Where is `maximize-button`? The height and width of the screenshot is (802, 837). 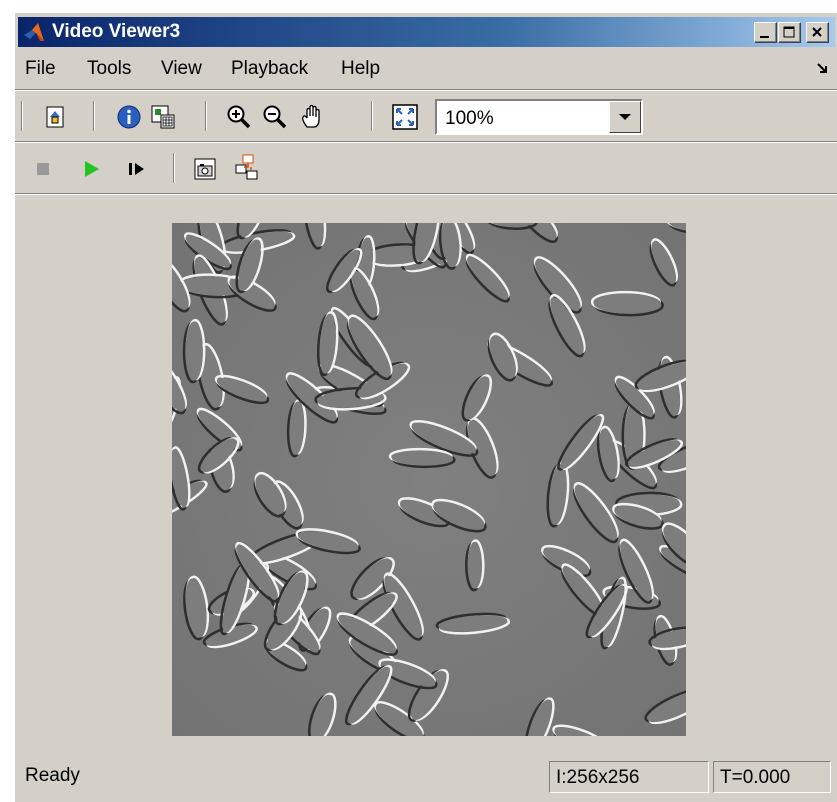
maximize-button is located at coordinates (789, 32).